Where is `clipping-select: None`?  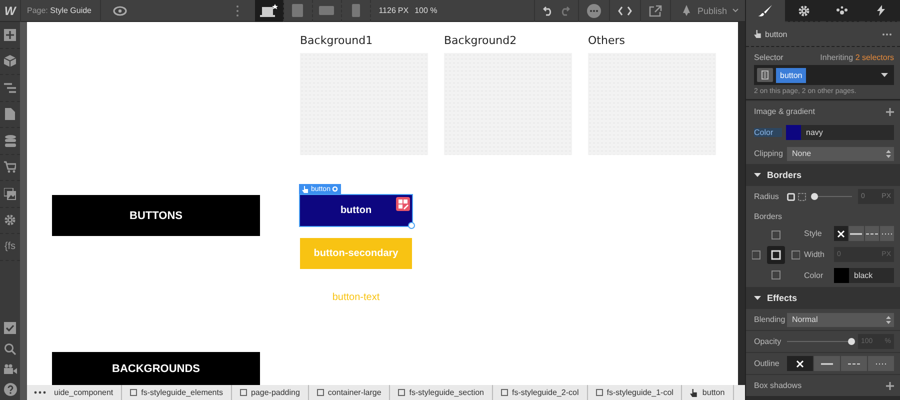
clipping-select: None is located at coordinates (840, 153).